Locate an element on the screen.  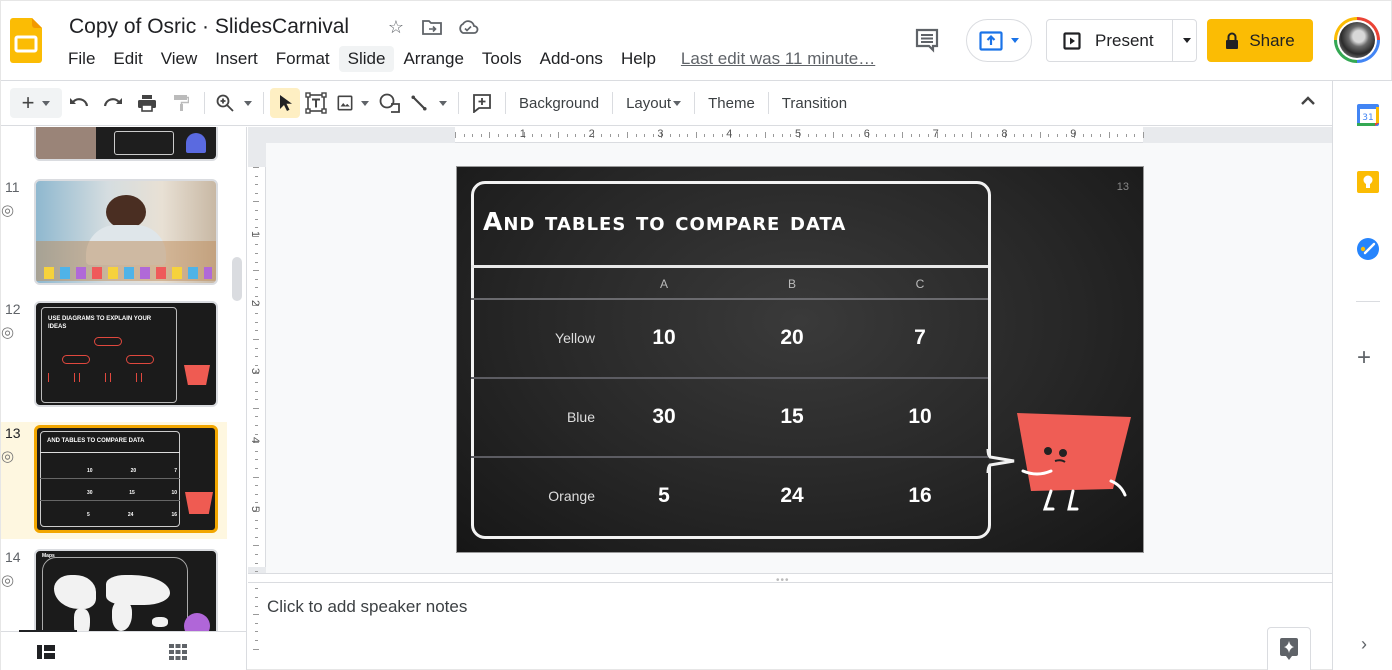
menu-view: View is located at coordinates (179, 59).